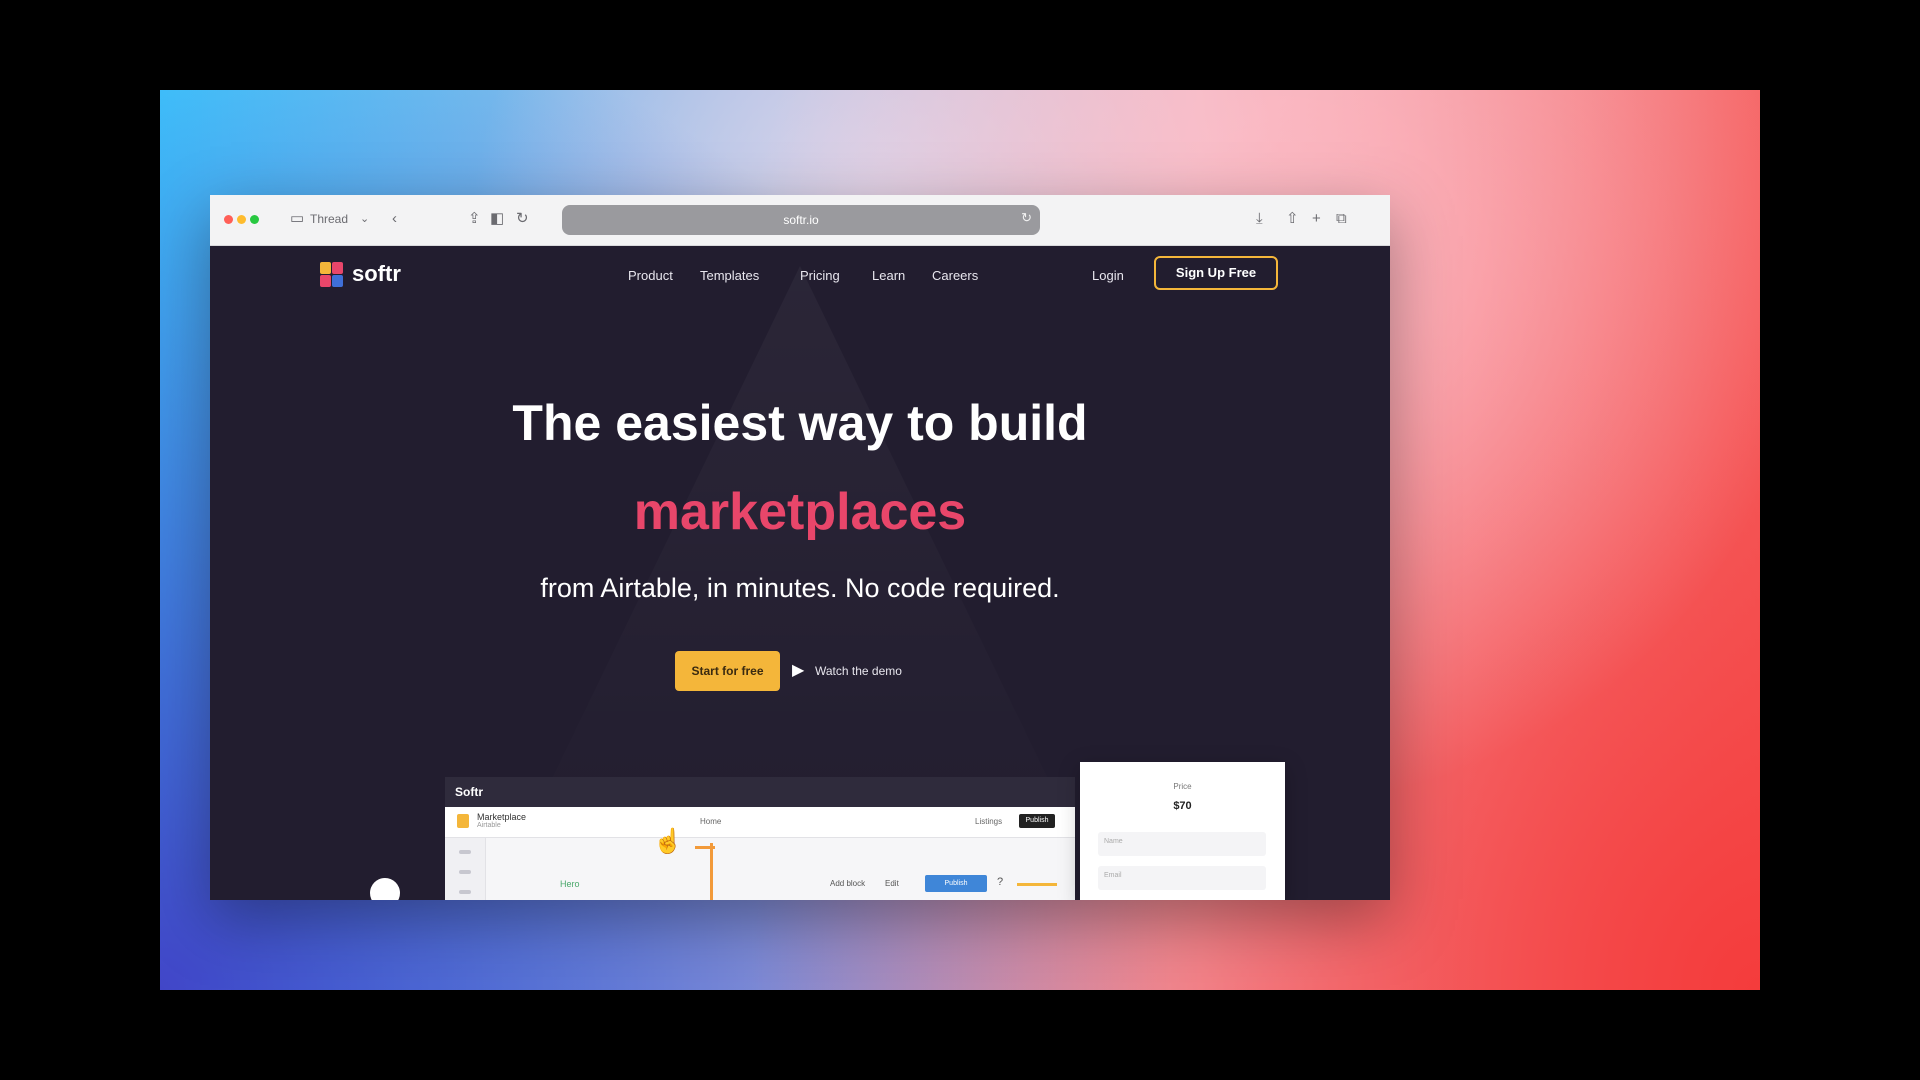  I want to click on panel-field: Name, so click(1182, 844).